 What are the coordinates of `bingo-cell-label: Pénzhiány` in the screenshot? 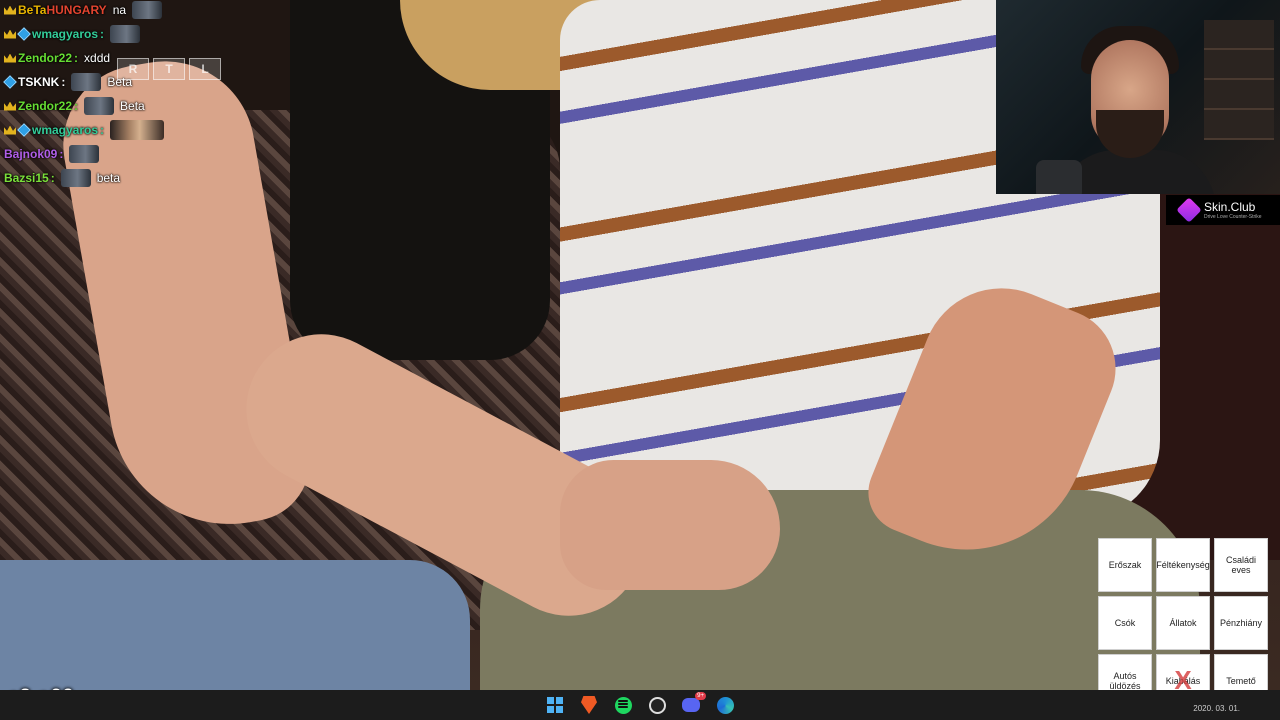 It's located at (1241, 622).